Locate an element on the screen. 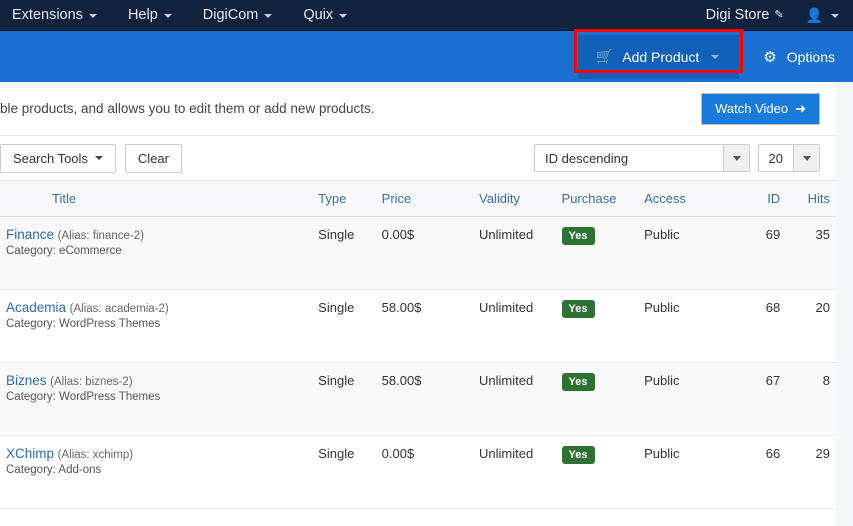  menu-item-help: Help is located at coordinates (158, 15).